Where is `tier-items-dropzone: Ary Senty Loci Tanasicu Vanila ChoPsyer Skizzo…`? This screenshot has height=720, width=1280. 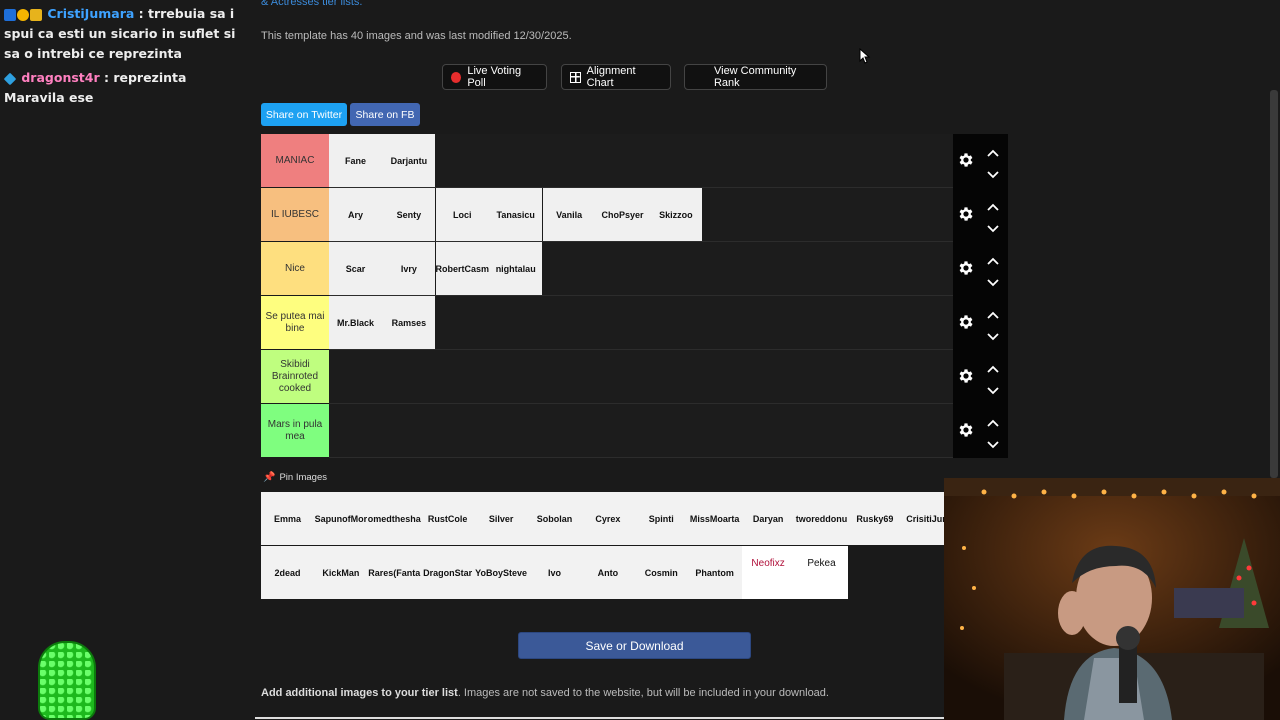 tier-items-dropzone: Ary Senty Loci Tanasicu Vanila ChoPsyer Skizzo… is located at coordinates (641, 215).